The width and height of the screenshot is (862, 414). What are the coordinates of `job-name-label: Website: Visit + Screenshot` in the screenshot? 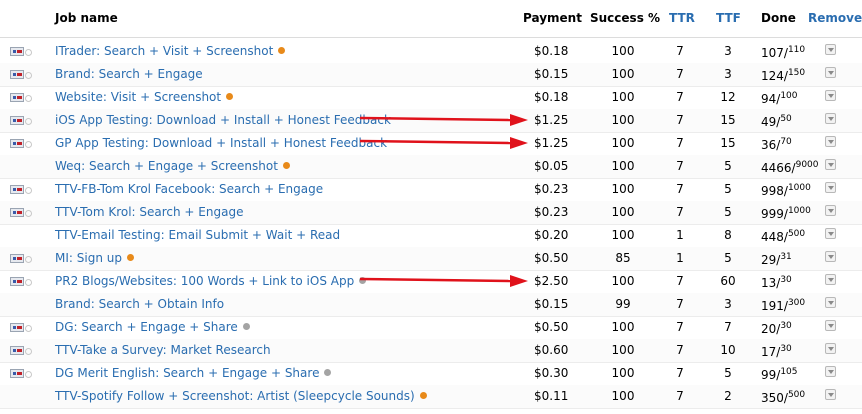 It's located at (138, 97).